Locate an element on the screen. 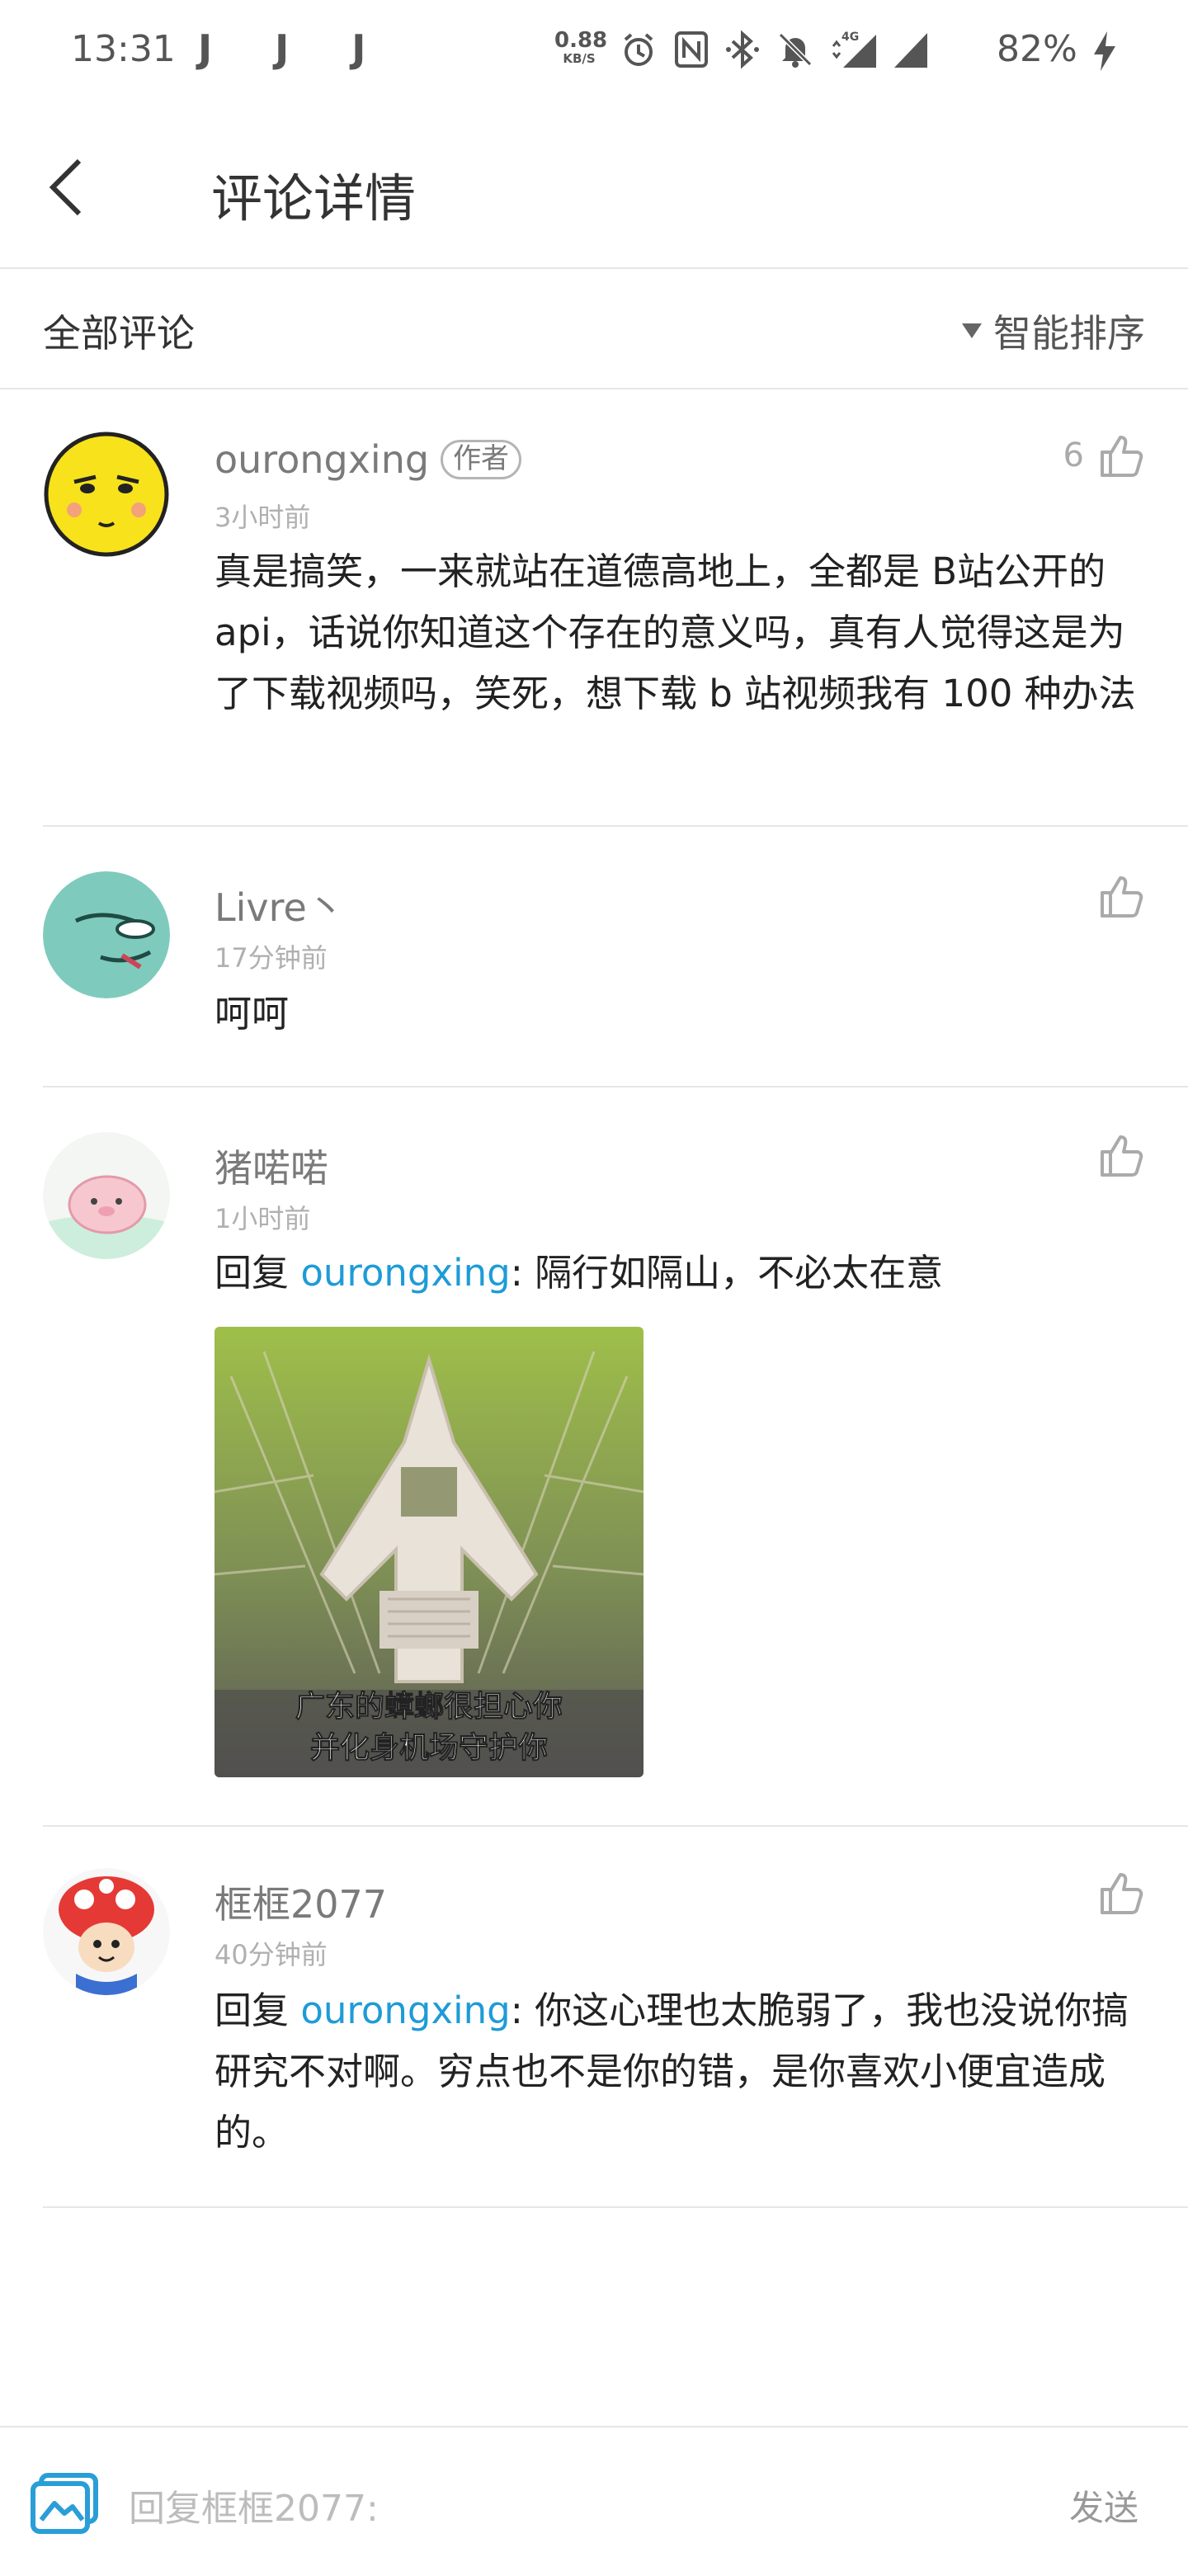 The height and width of the screenshot is (2576, 1188). back-arrow-icon is located at coordinates (65, 187).